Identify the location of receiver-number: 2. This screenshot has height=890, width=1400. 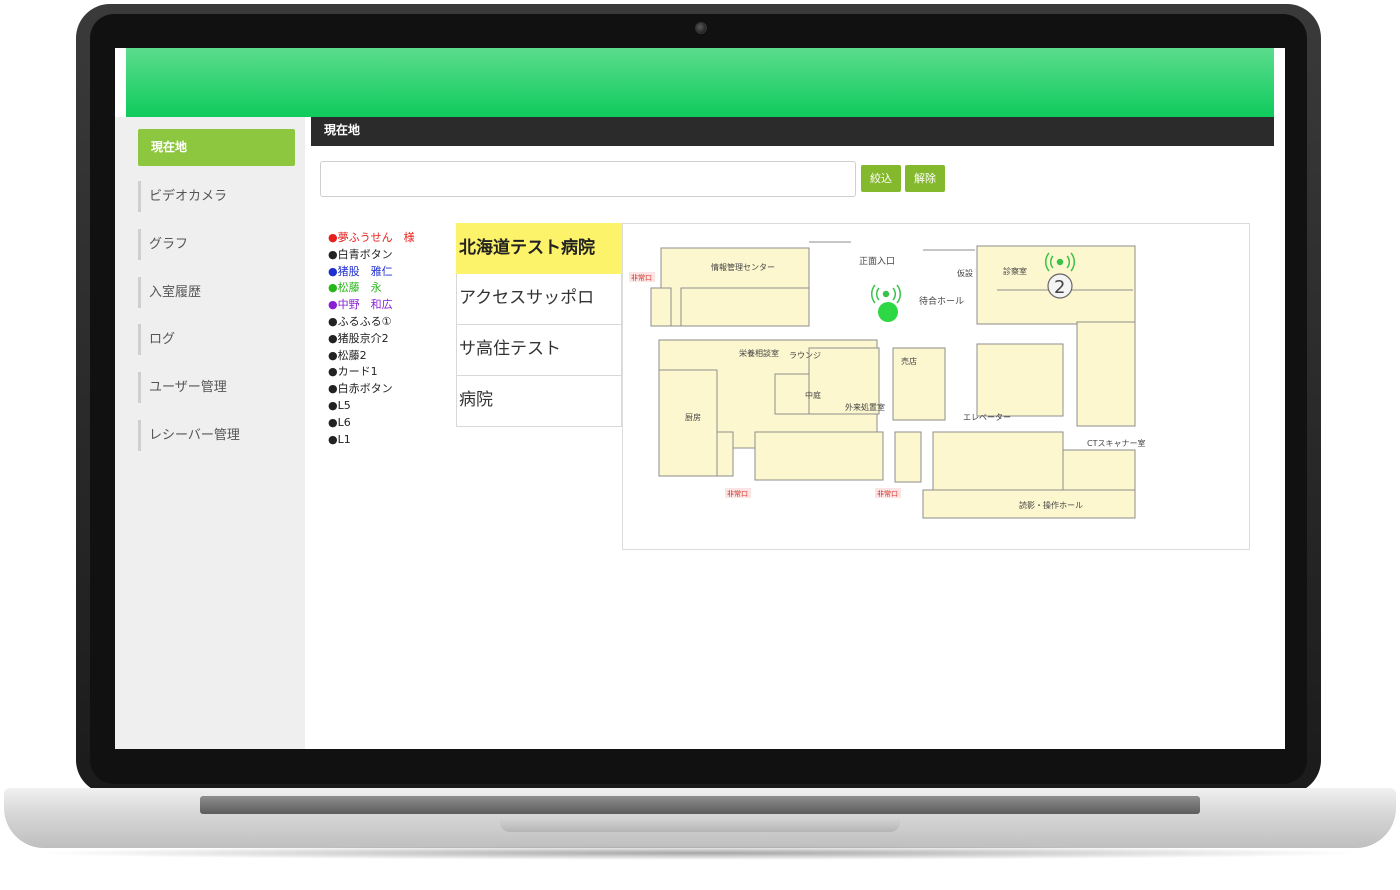
(1059, 287).